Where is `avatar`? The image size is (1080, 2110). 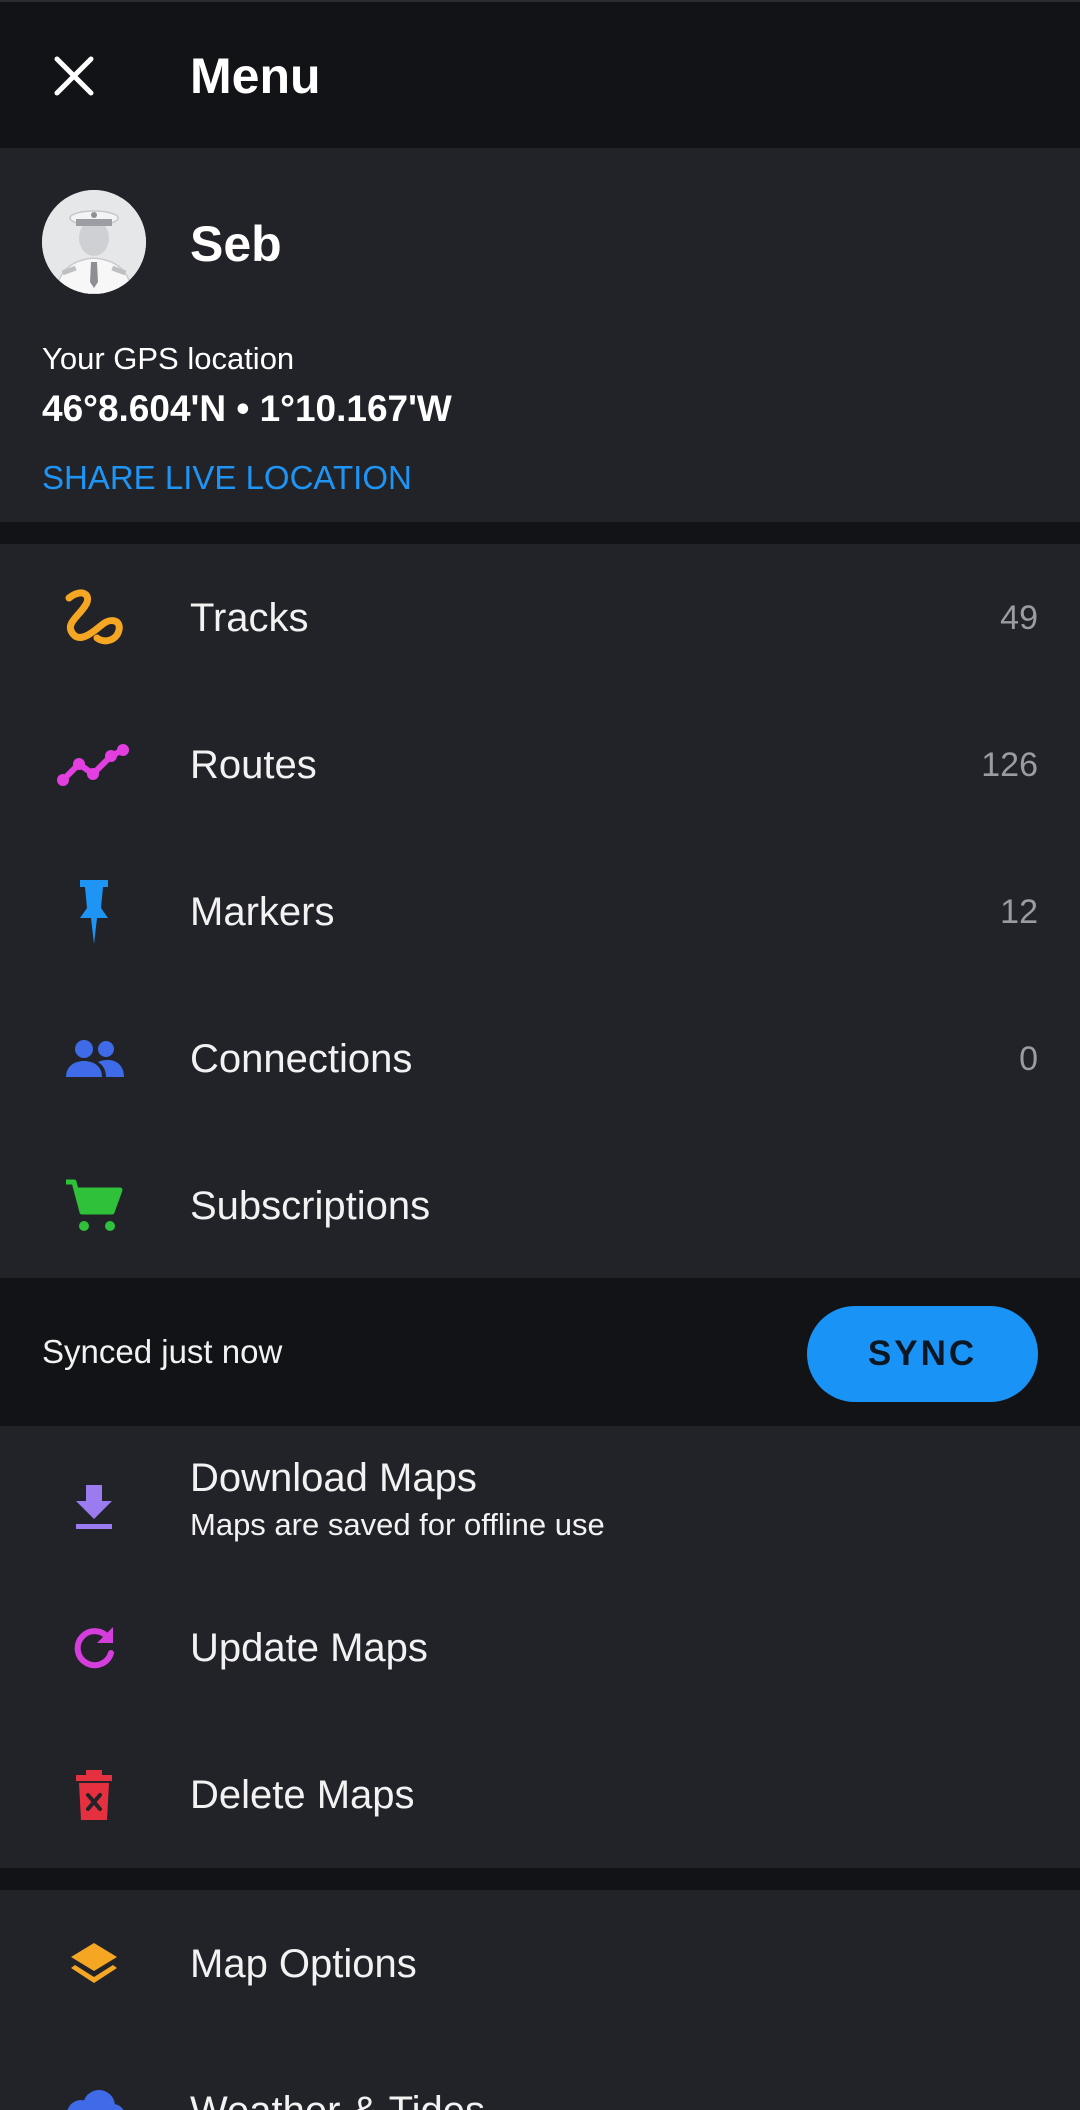
avatar is located at coordinates (94, 242).